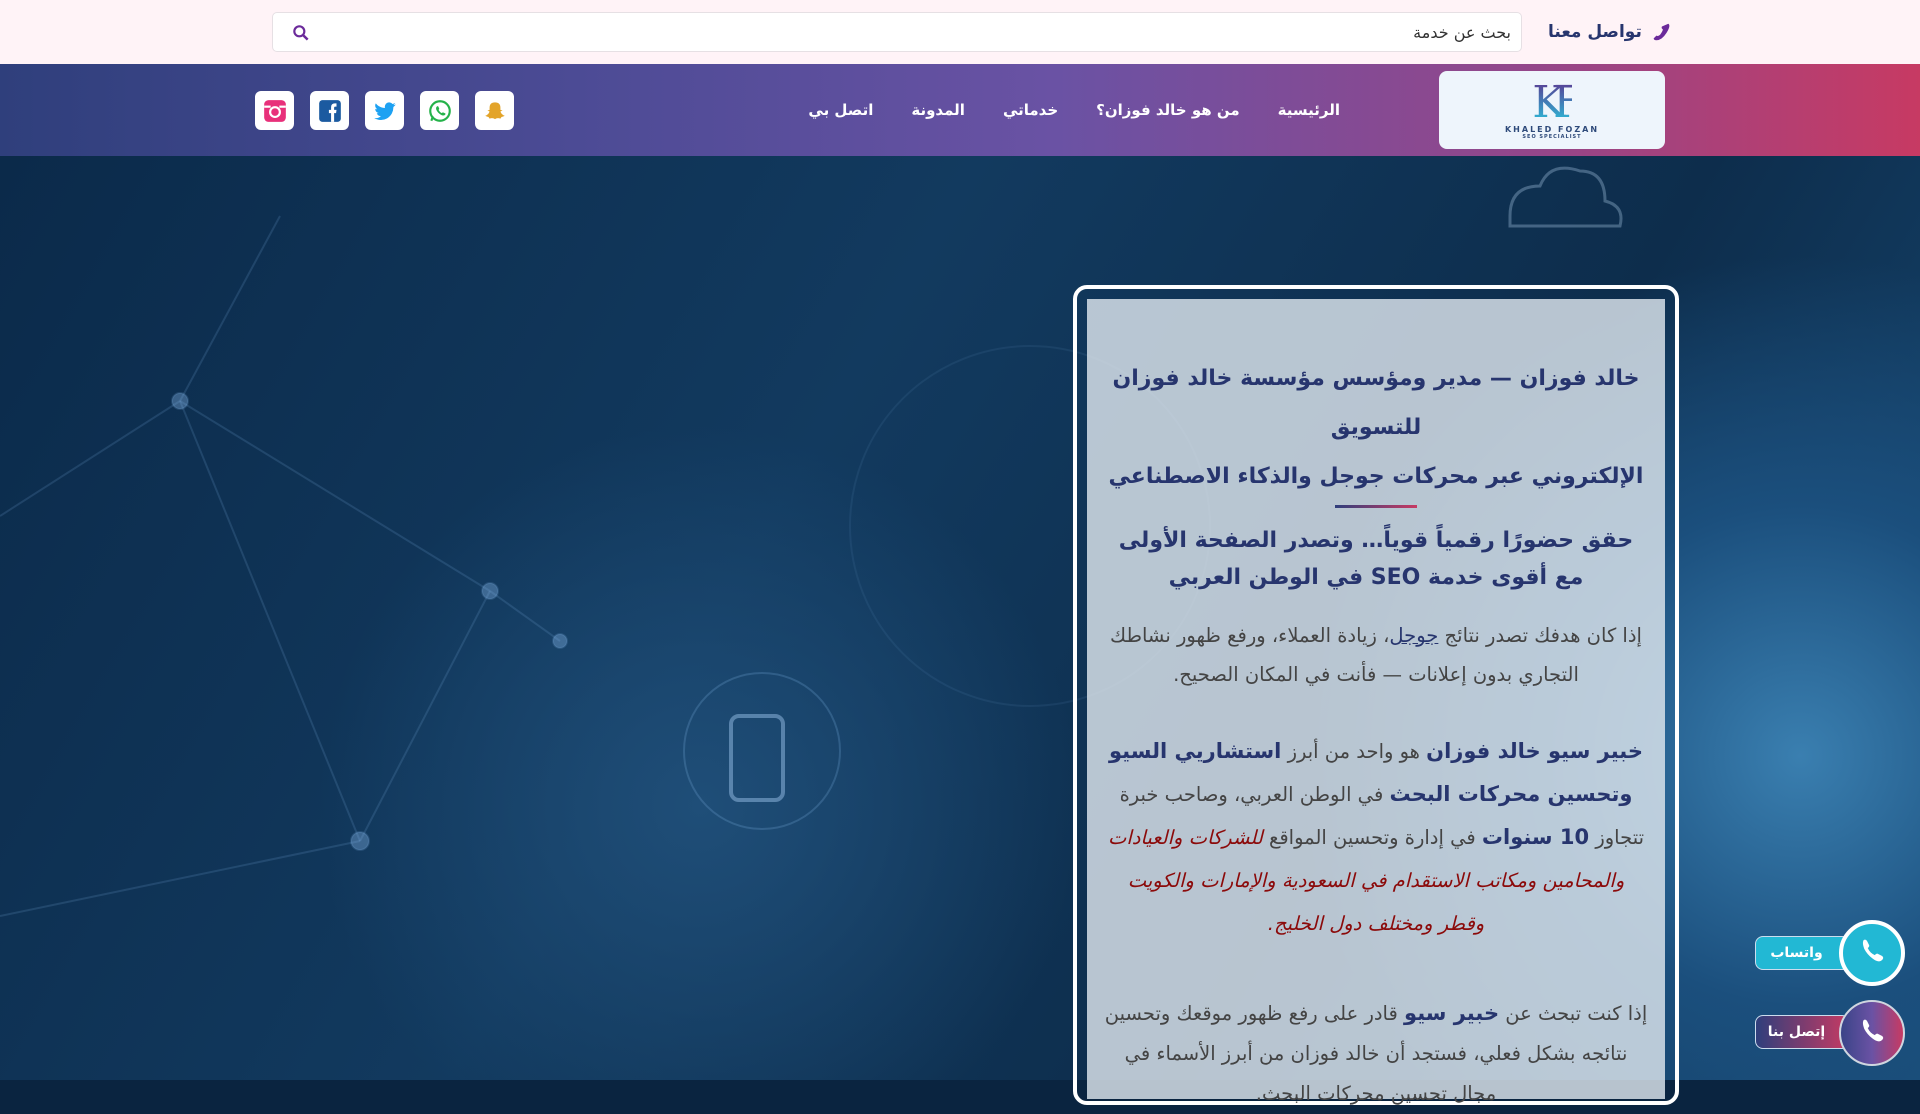 This screenshot has width=1920, height=1114. Describe the element at coordinates (840, 110) in the screenshot. I see `nav-item-contact: اتصل بي` at that location.